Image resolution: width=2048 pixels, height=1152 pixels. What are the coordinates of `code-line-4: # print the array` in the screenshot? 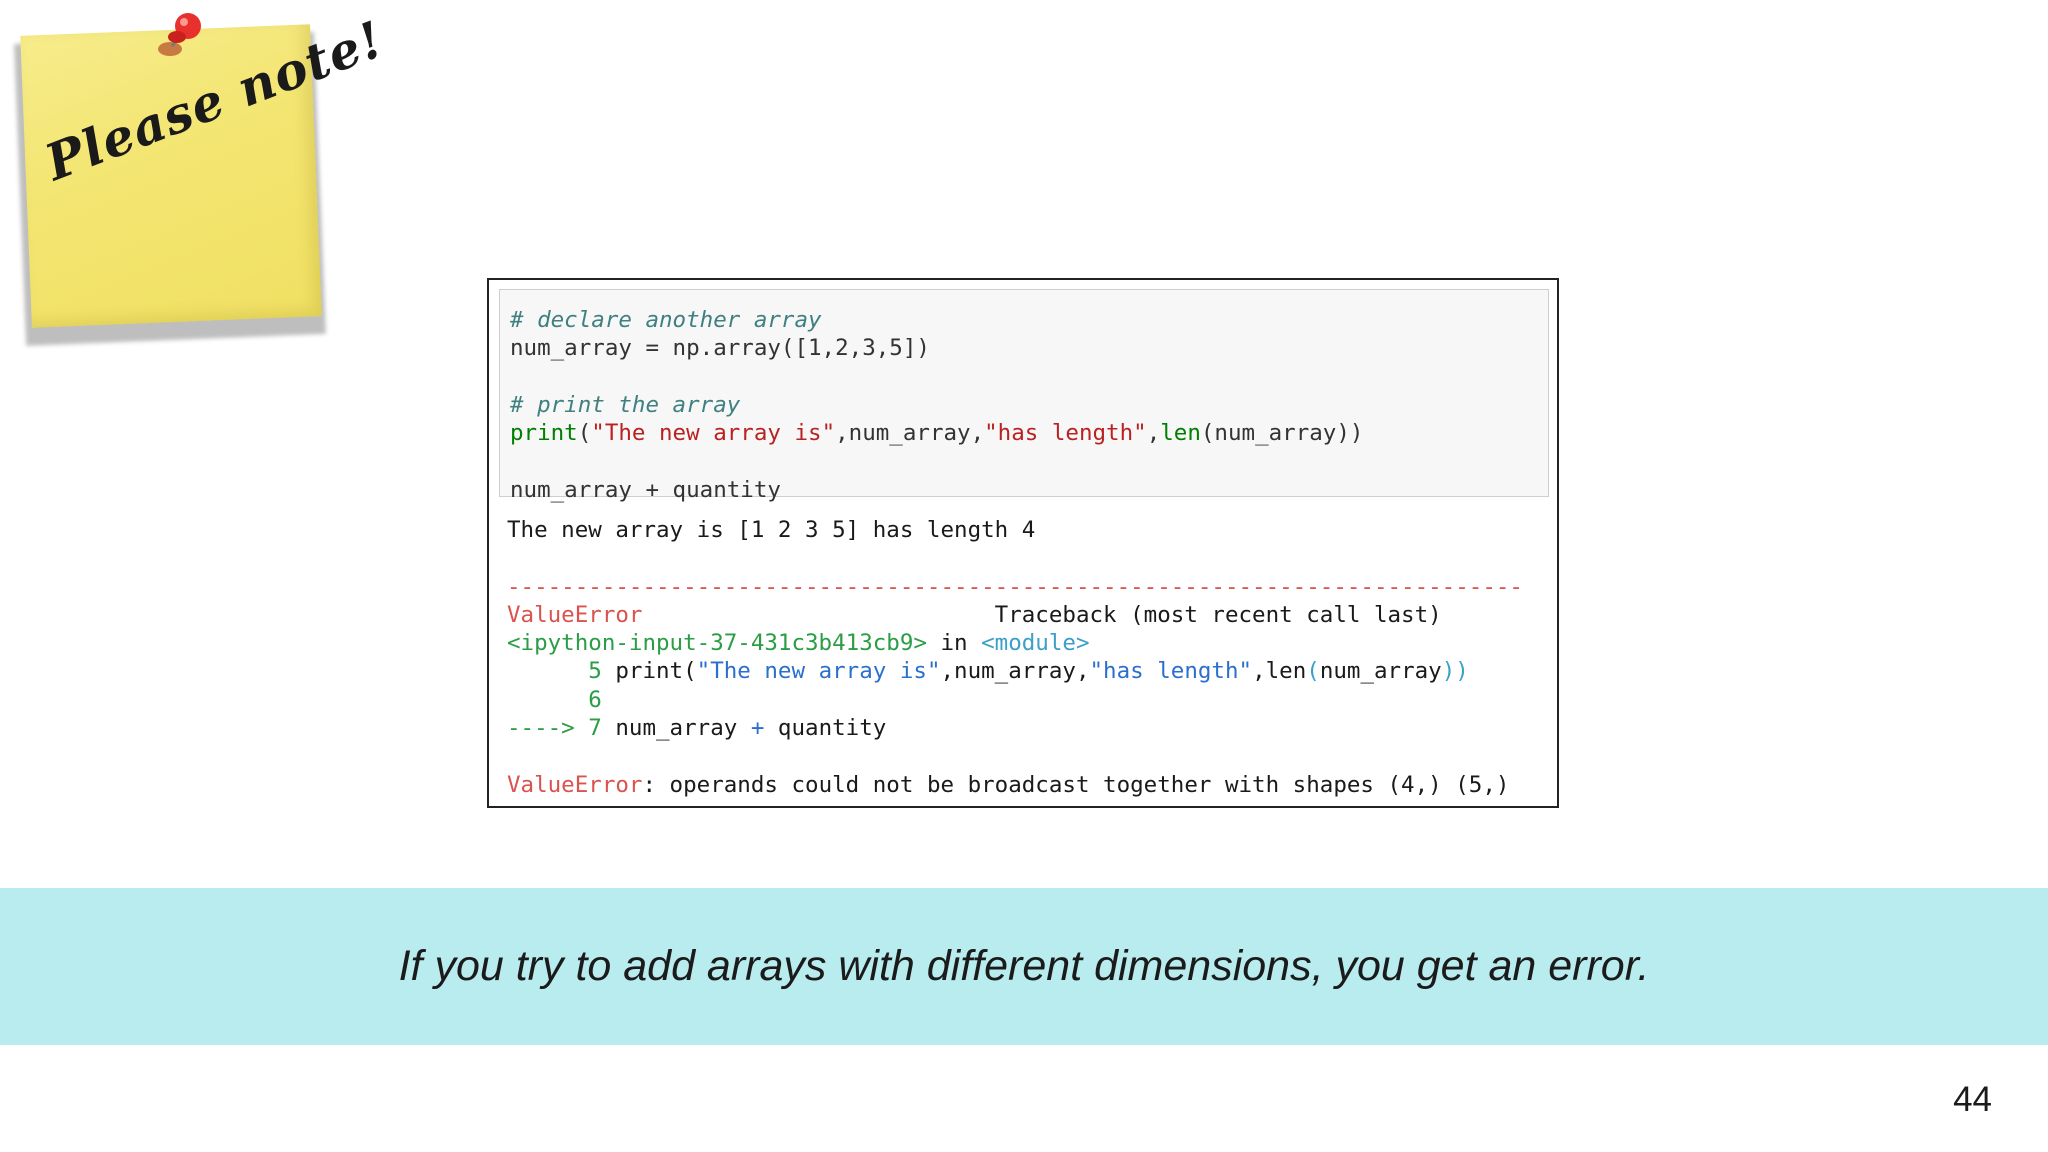 It's located at (625, 404).